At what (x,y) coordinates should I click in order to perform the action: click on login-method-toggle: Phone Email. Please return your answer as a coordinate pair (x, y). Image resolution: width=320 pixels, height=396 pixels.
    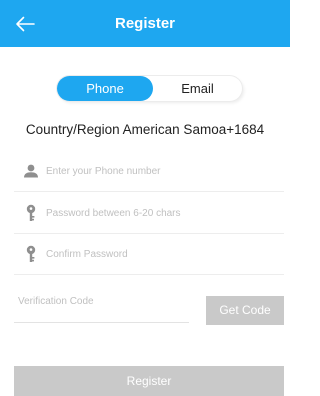
    Looking at the image, I should click on (149, 88).